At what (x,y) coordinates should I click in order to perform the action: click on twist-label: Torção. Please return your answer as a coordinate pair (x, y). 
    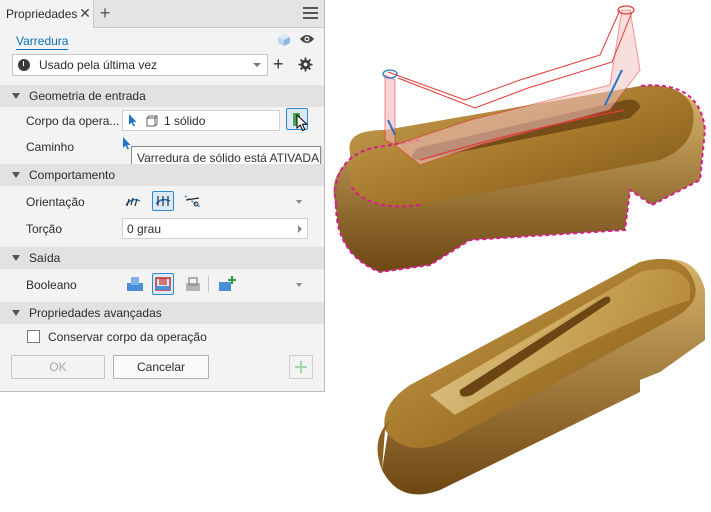
    Looking at the image, I should click on (44, 229).